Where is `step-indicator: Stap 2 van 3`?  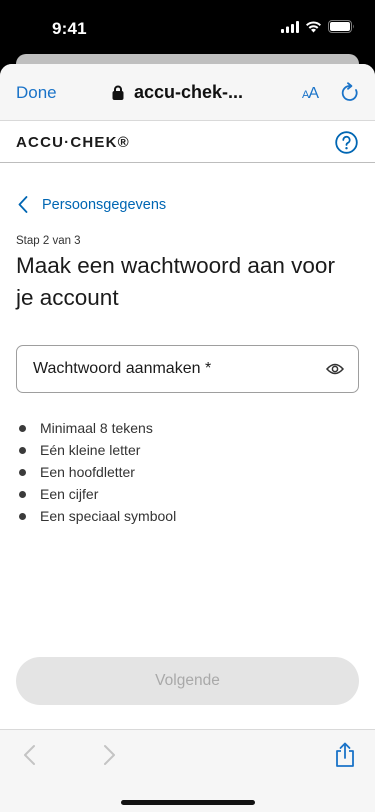
step-indicator: Stap 2 van 3 is located at coordinates (48, 241).